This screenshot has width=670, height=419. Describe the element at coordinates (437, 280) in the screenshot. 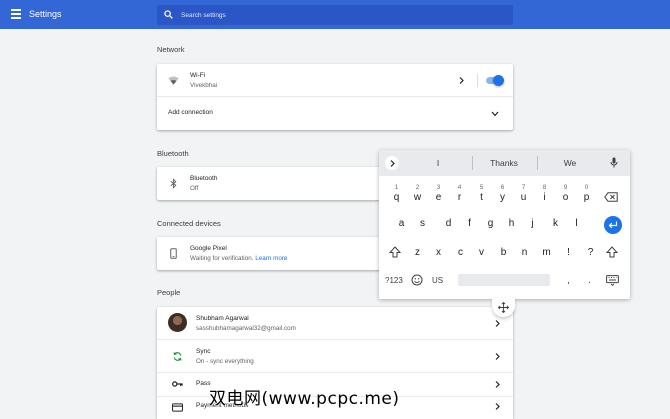

I see `language-key: US` at that location.